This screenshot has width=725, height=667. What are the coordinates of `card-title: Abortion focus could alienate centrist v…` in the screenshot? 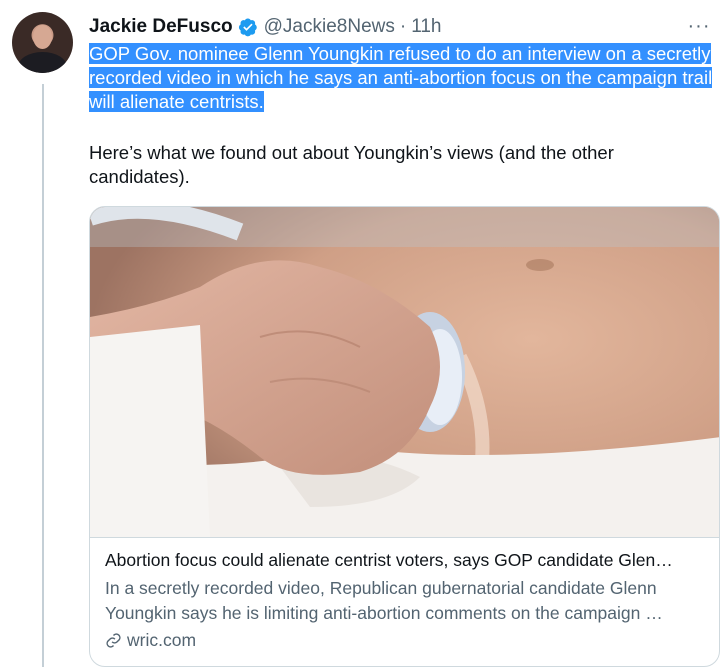 It's located at (405, 560).